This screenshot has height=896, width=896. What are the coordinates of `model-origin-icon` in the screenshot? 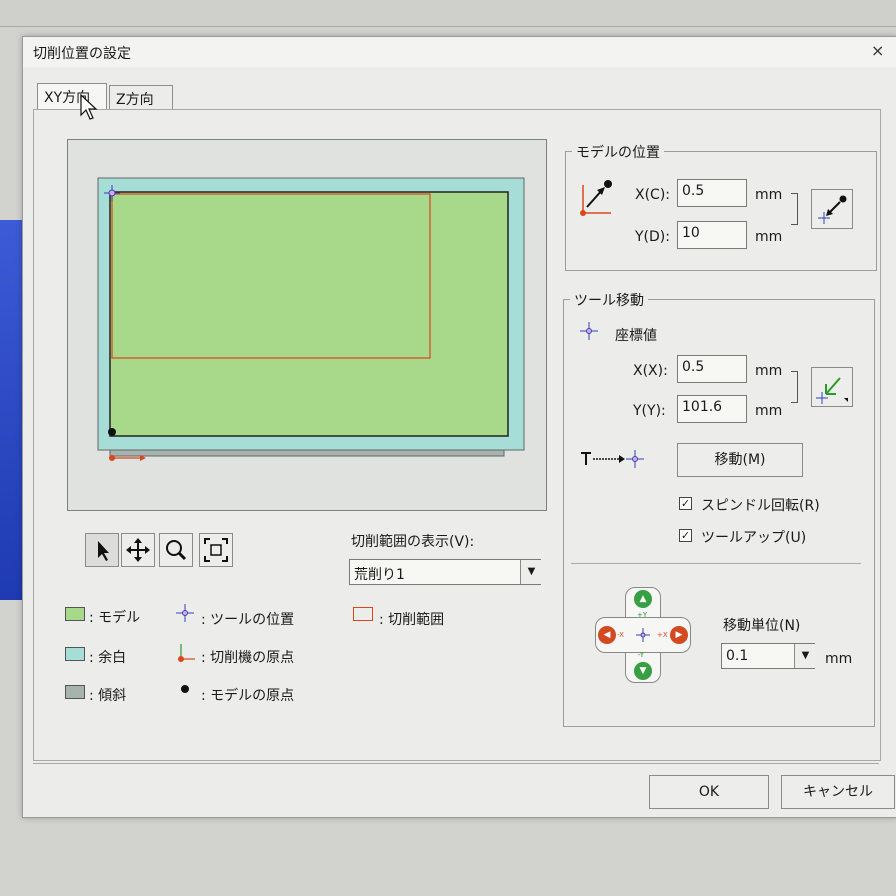 It's located at (185, 689).